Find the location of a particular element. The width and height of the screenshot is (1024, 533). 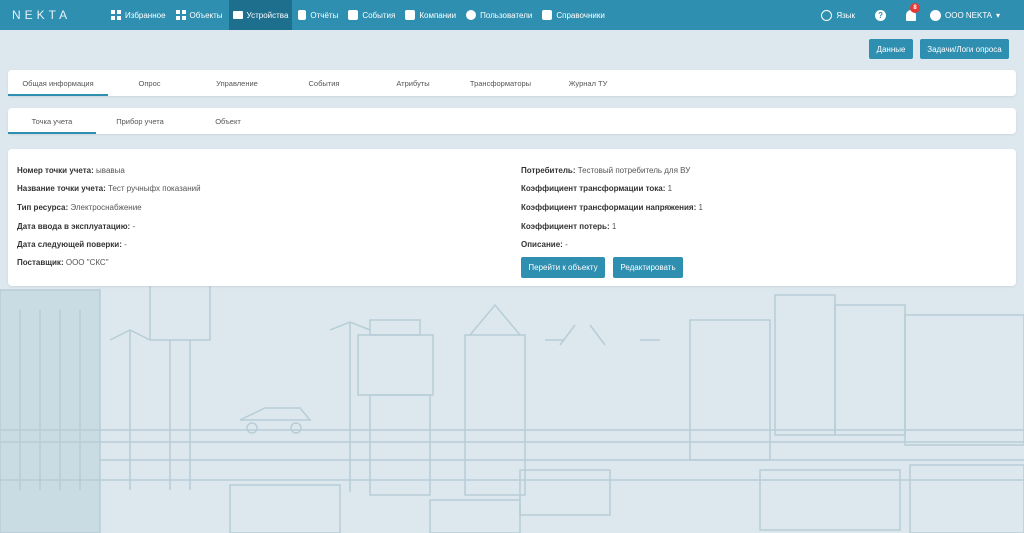

field-loss-ratio: Коэффициент потерь: 1 is located at coordinates (568, 226).